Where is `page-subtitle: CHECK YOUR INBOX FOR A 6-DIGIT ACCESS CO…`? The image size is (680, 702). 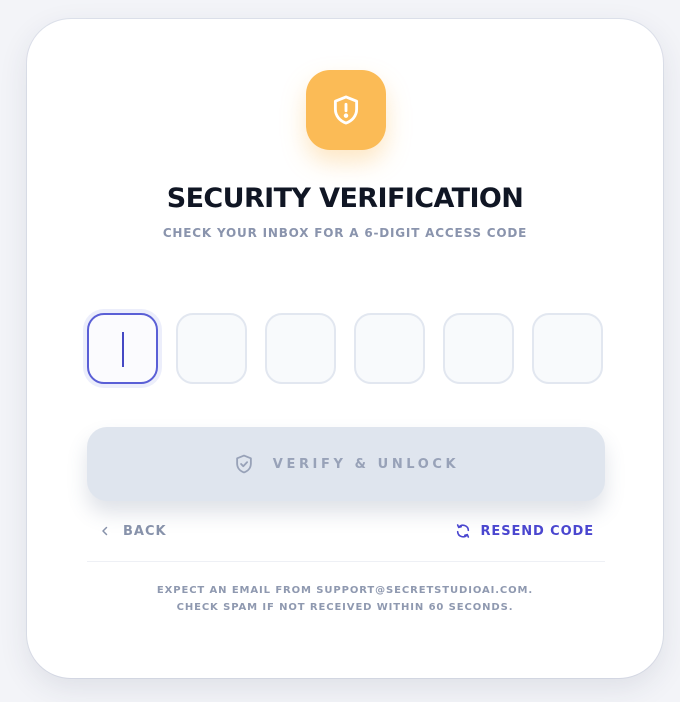
page-subtitle: CHECK YOUR INBOX FOR A 6-DIGIT ACCESS CO… is located at coordinates (345, 233).